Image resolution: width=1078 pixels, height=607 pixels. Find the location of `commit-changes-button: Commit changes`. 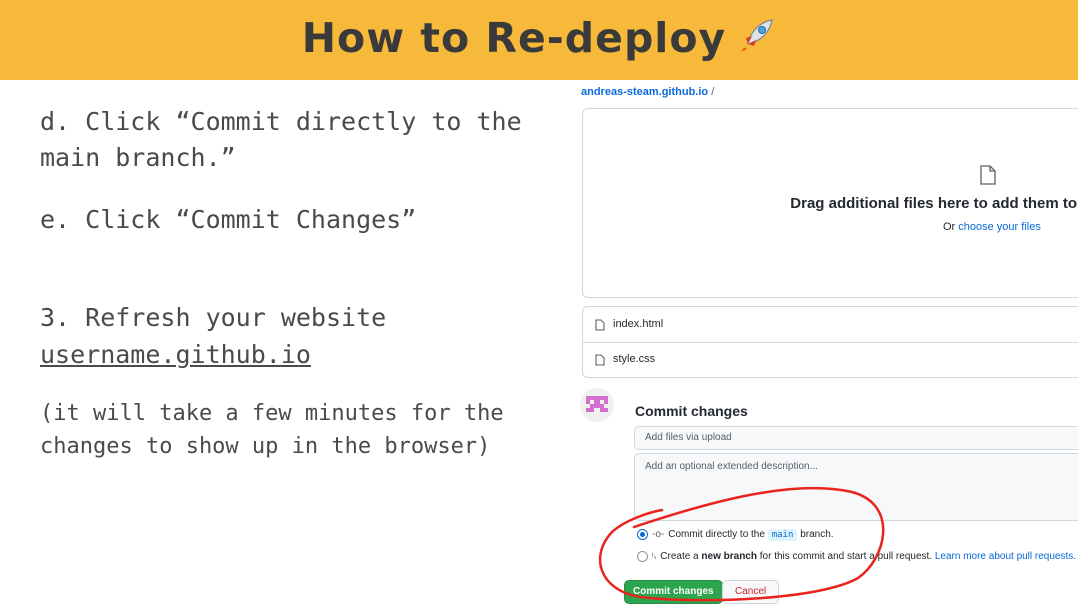

commit-changes-button: Commit changes is located at coordinates (673, 592).